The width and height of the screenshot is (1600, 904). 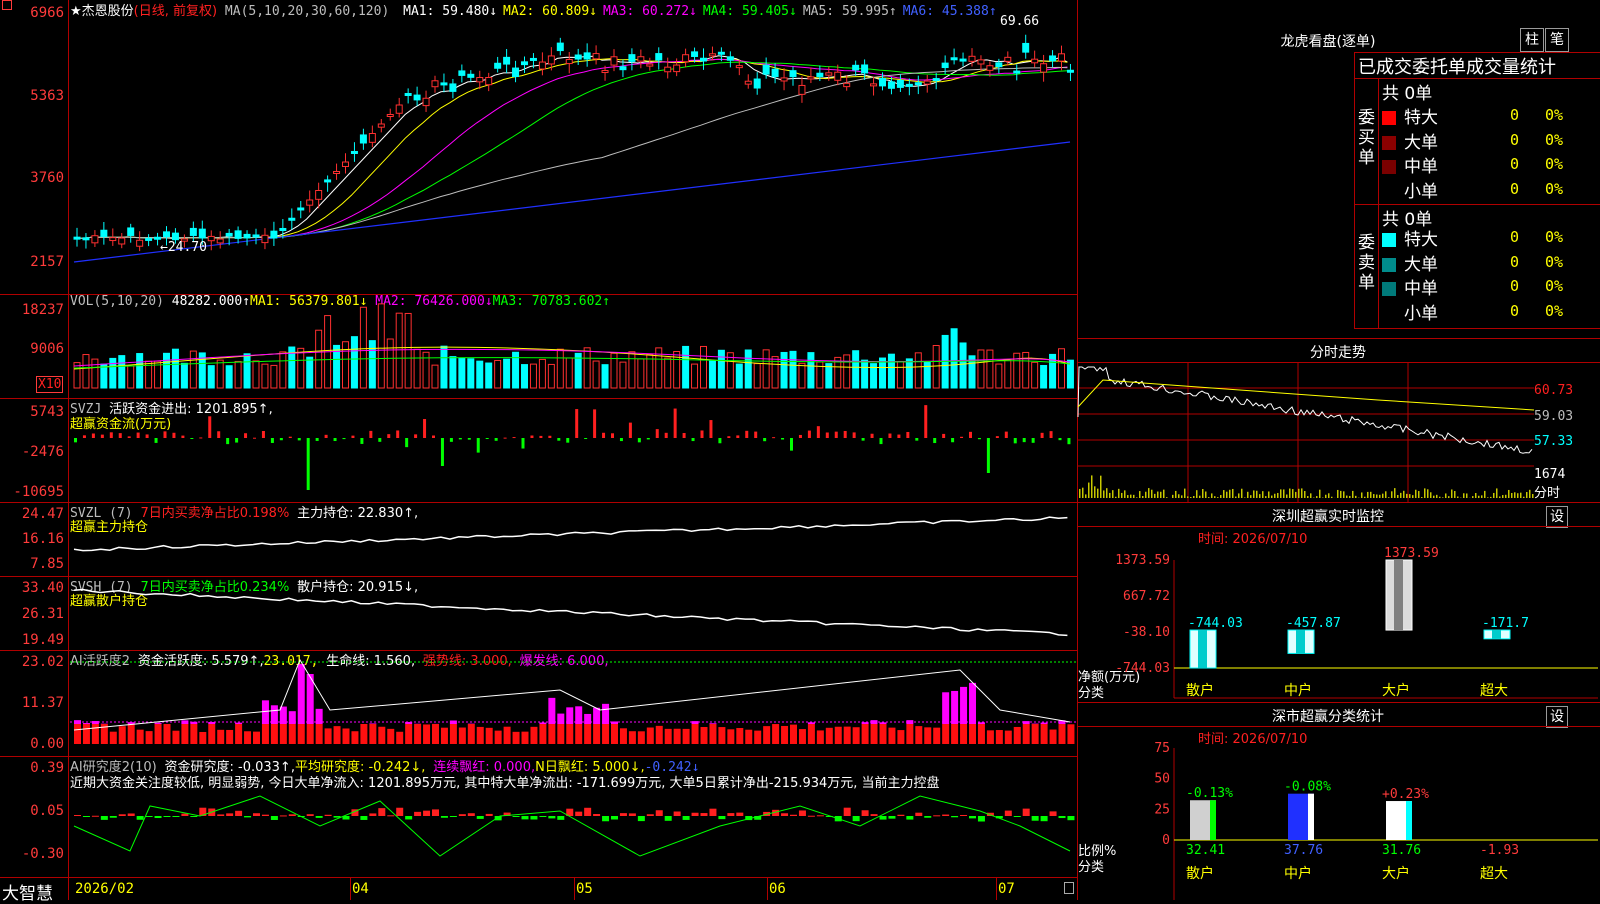 I want to click on tick-mode-button: 笔, so click(x=1557, y=40).